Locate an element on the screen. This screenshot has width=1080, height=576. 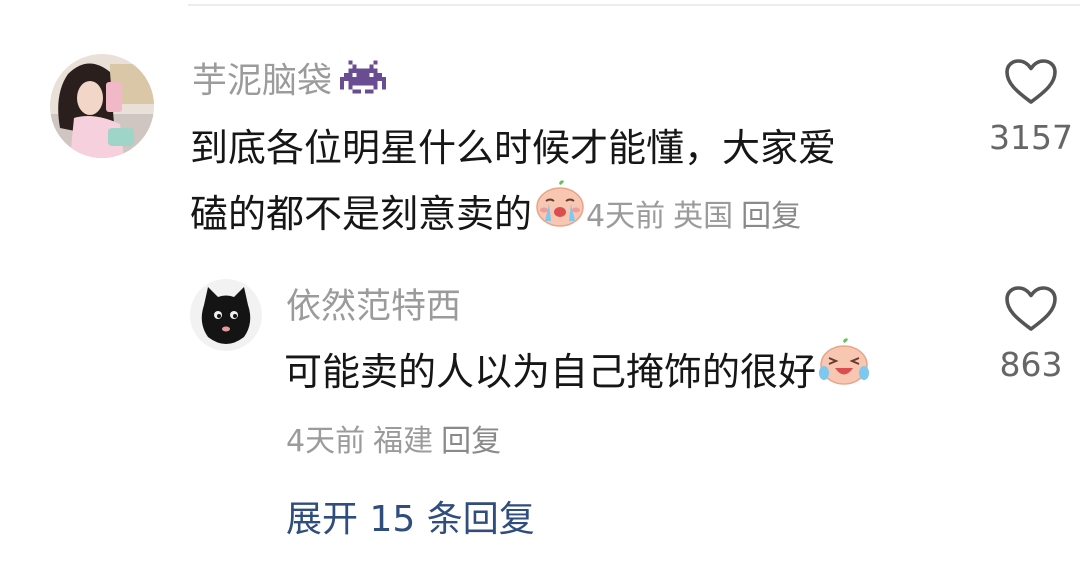
replier-avatar is located at coordinates (226, 315).